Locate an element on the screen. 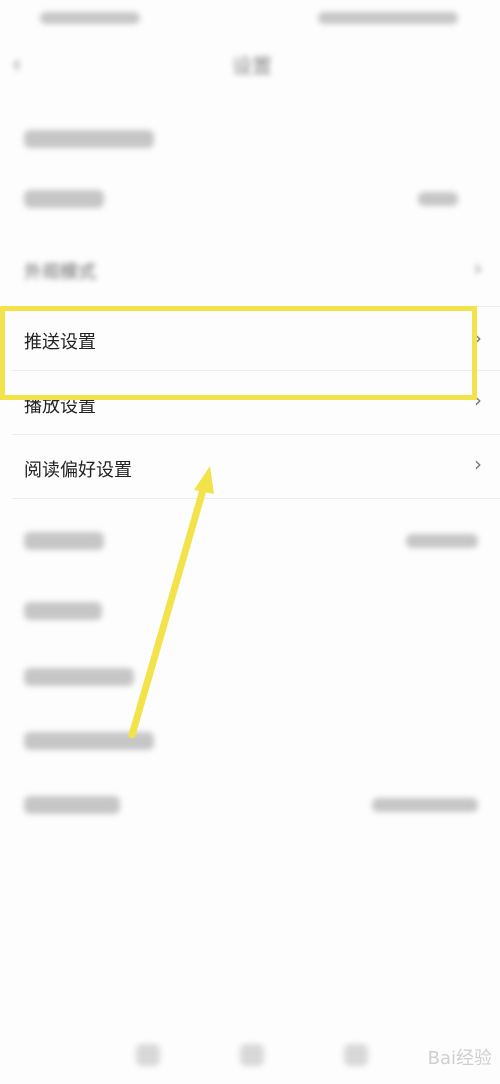 The width and height of the screenshot is (500, 1084). annotation-arrow is located at coordinates (171, 602).